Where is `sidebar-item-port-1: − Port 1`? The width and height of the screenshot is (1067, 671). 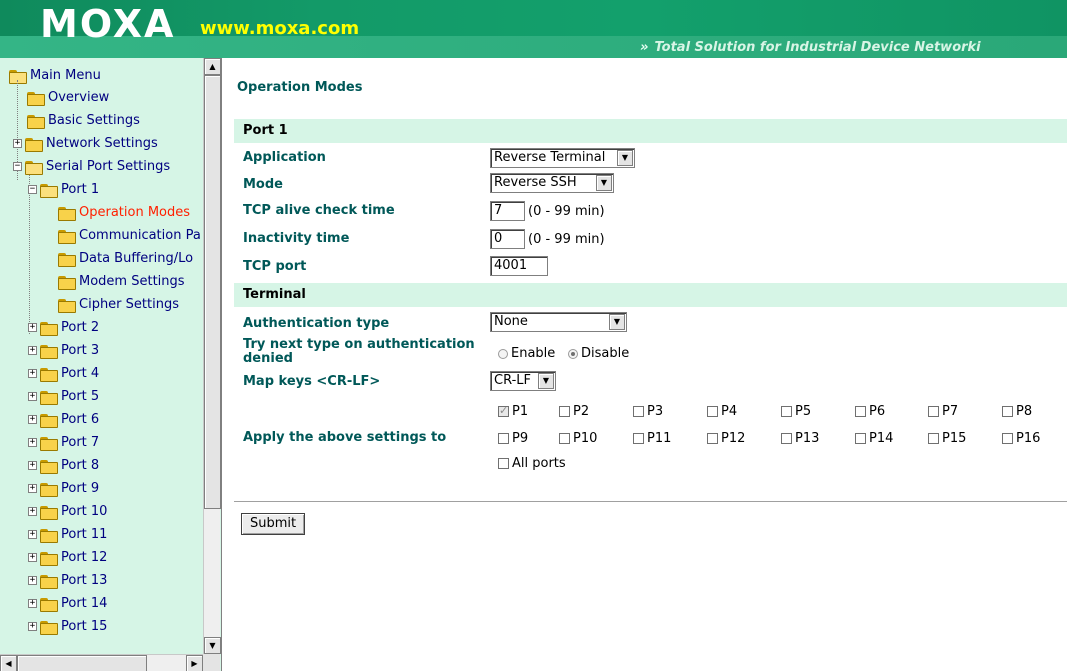
sidebar-item-port-1: − Port 1 is located at coordinates (63, 189).